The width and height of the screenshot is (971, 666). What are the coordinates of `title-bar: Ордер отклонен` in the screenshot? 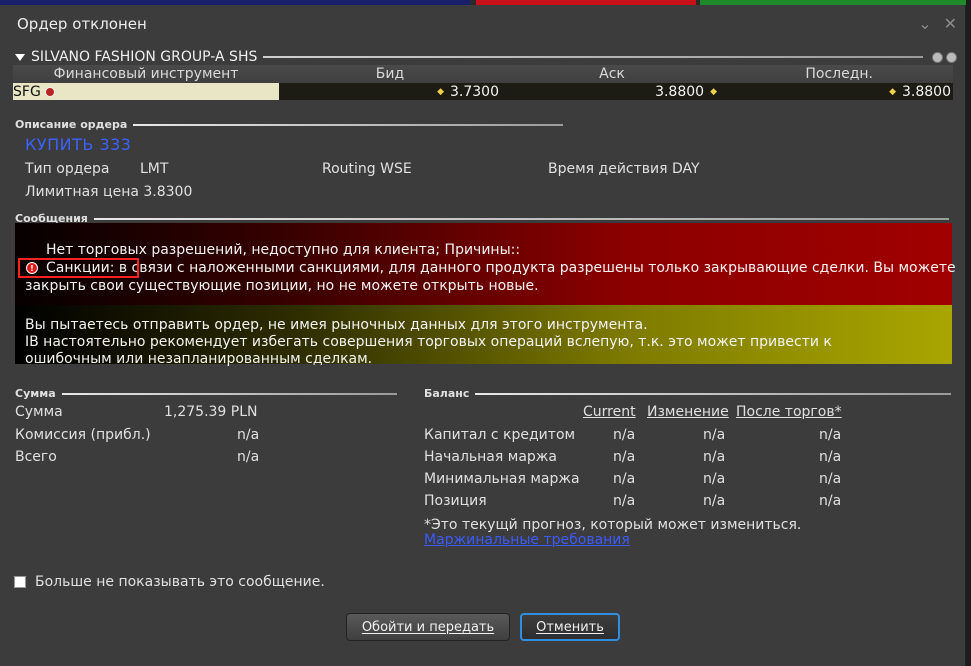 It's located at (482, 24).